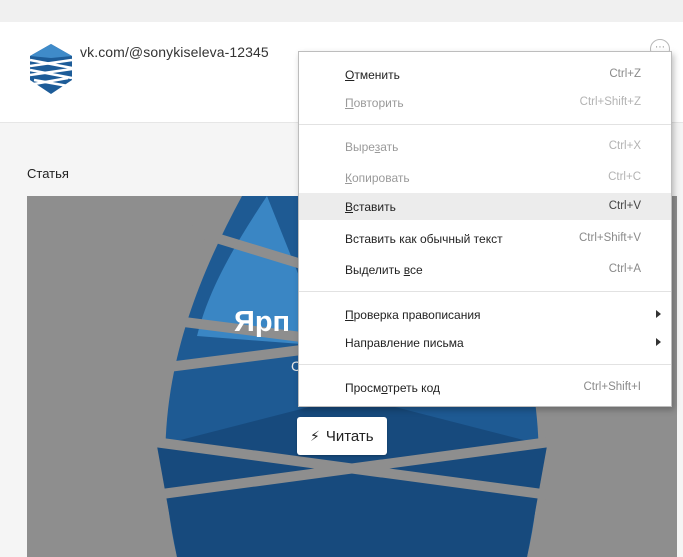 This screenshot has width=683, height=557. Describe the element at coordinates (51, 69) in the screenshot. I see `site-logo-icon` at that location.